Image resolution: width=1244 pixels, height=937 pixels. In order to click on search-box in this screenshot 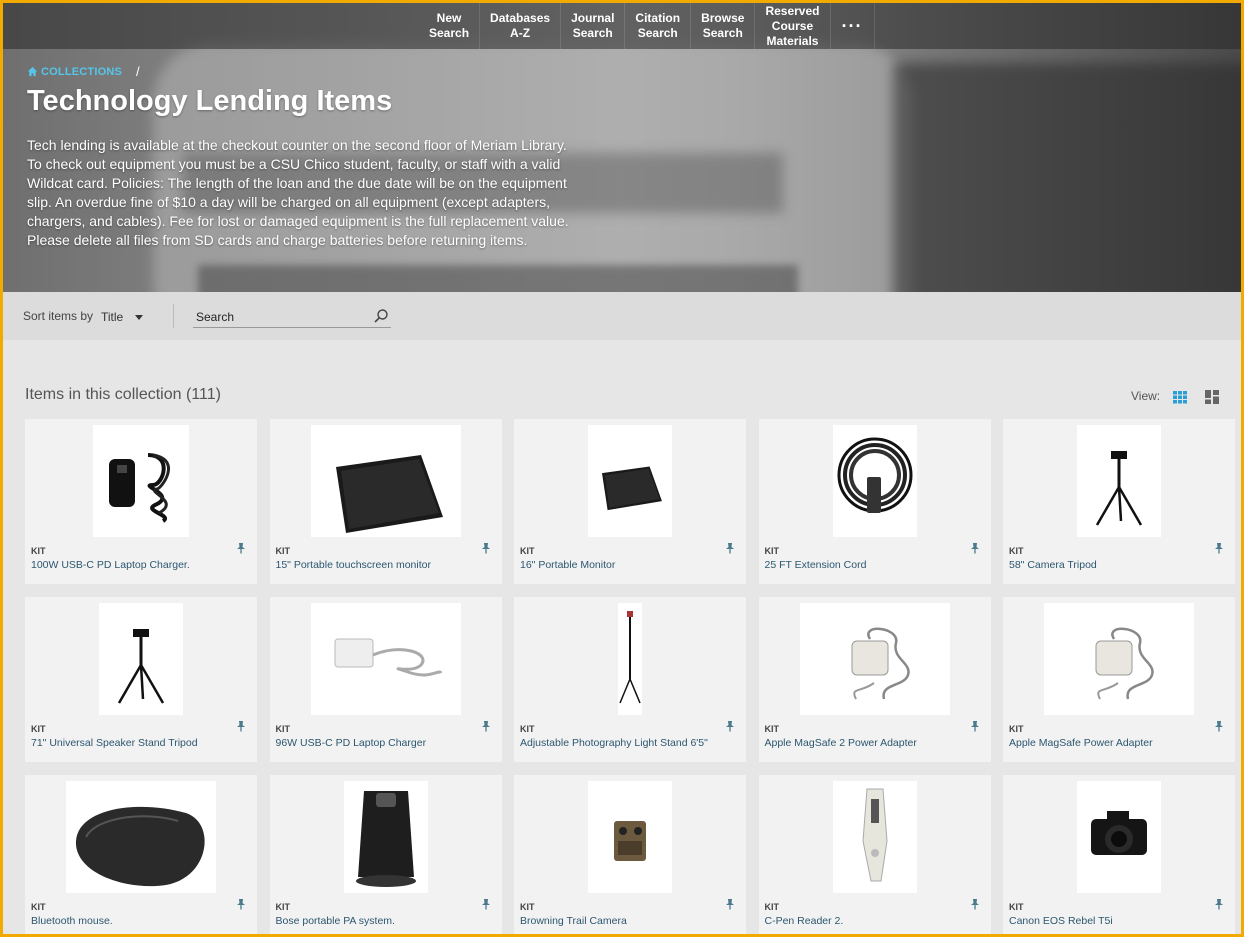, I will do `click(292, 317)`.